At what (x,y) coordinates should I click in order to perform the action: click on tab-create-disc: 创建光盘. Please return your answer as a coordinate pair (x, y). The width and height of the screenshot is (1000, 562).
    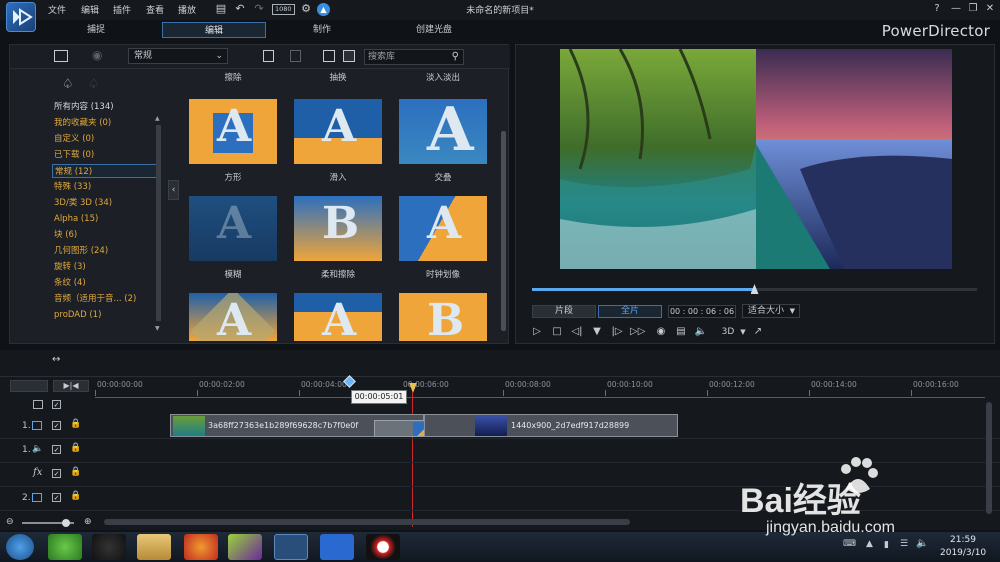
    Looking at the image, I should click on (434, 30).